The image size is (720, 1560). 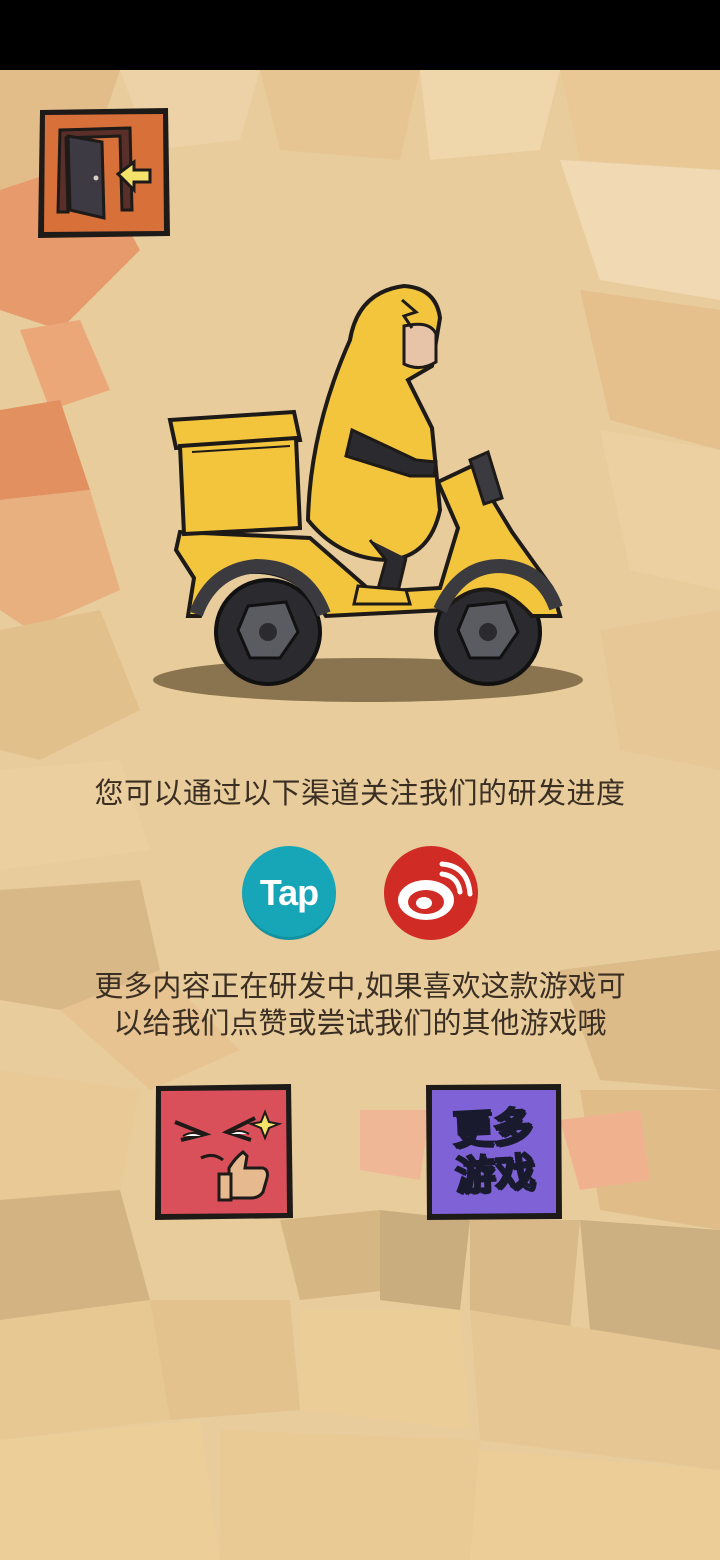 I want to click on more-games-button: 更多 游戏, so click(x=494, y=1152).